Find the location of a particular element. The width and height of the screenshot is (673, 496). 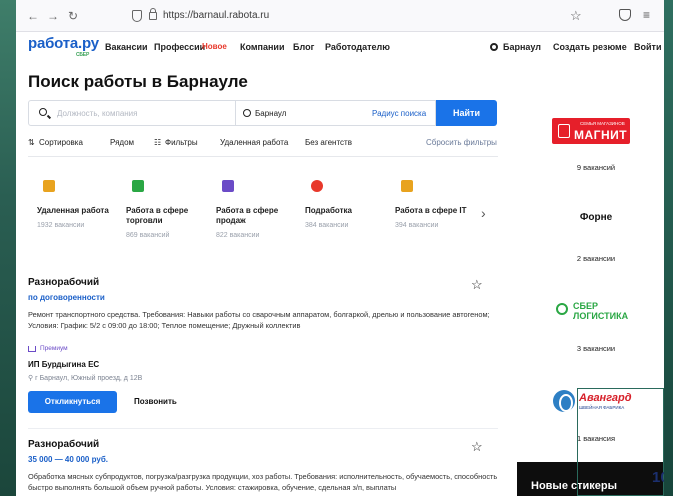

shield-icon is located at coordinates (137, 16).